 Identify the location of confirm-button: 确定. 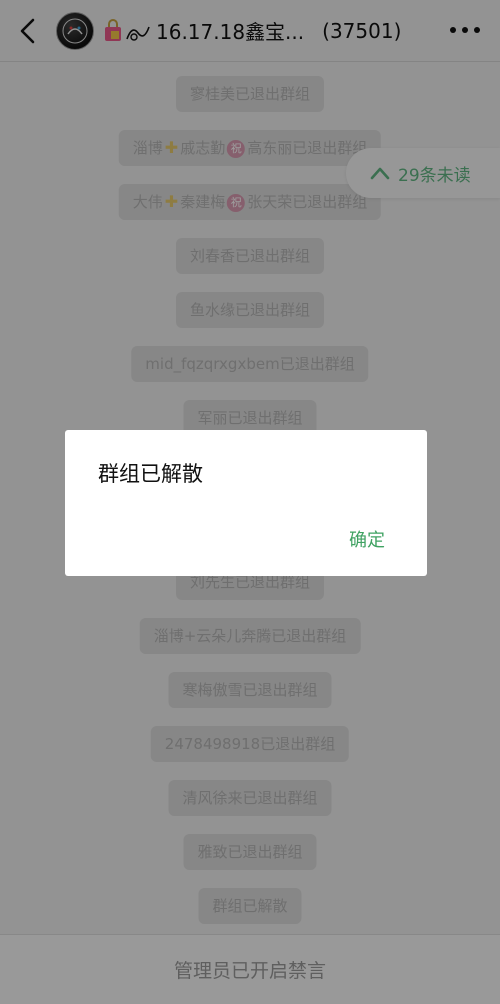
(367, 539).